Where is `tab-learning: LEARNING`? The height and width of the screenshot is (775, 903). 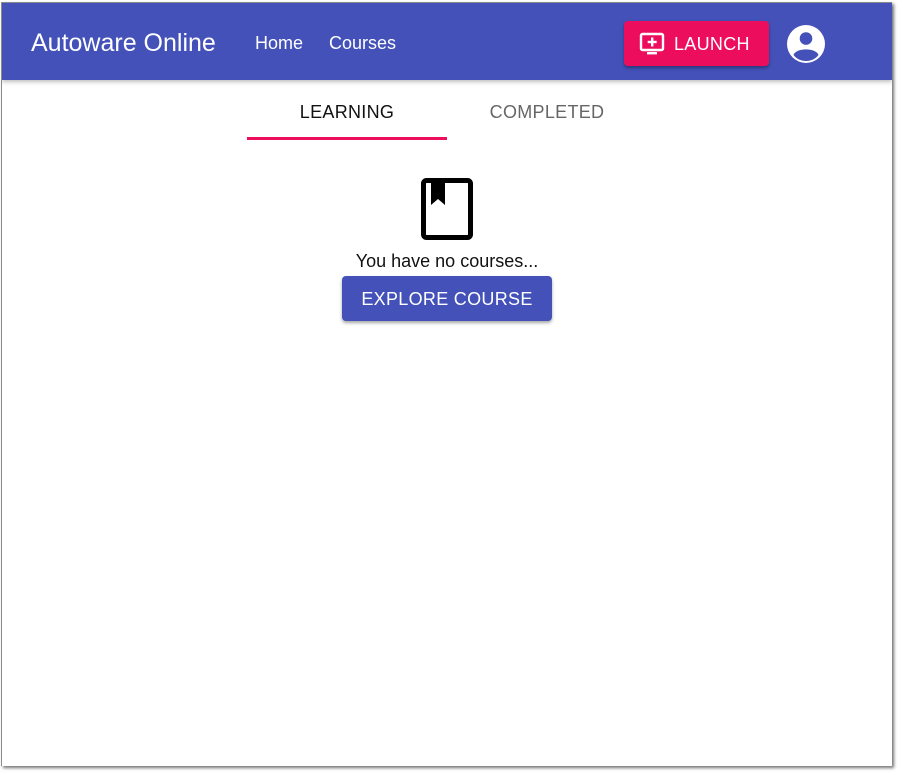
tab-learning: LEARNING is located at coordinates (347, 110).